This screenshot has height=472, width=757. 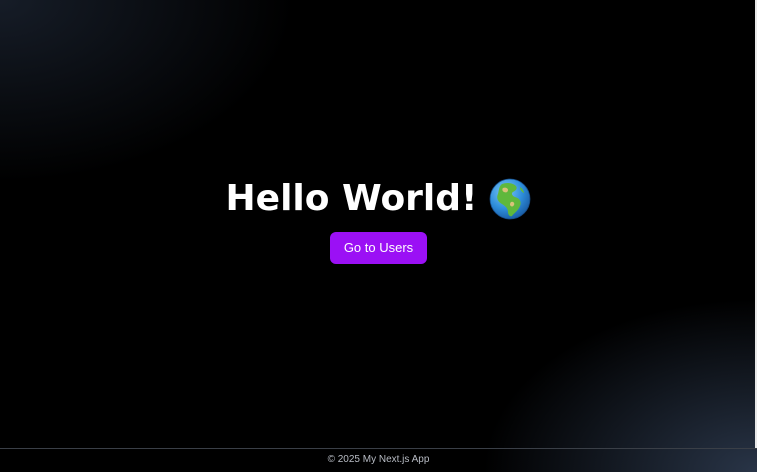 I want to click on page-title: Hello World!, so click(x=379, y=199).